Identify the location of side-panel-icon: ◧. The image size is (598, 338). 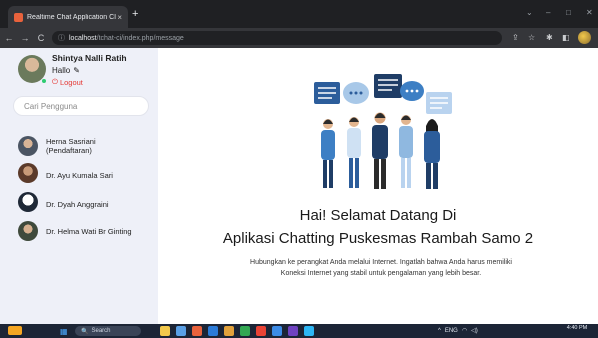
(566, 37).